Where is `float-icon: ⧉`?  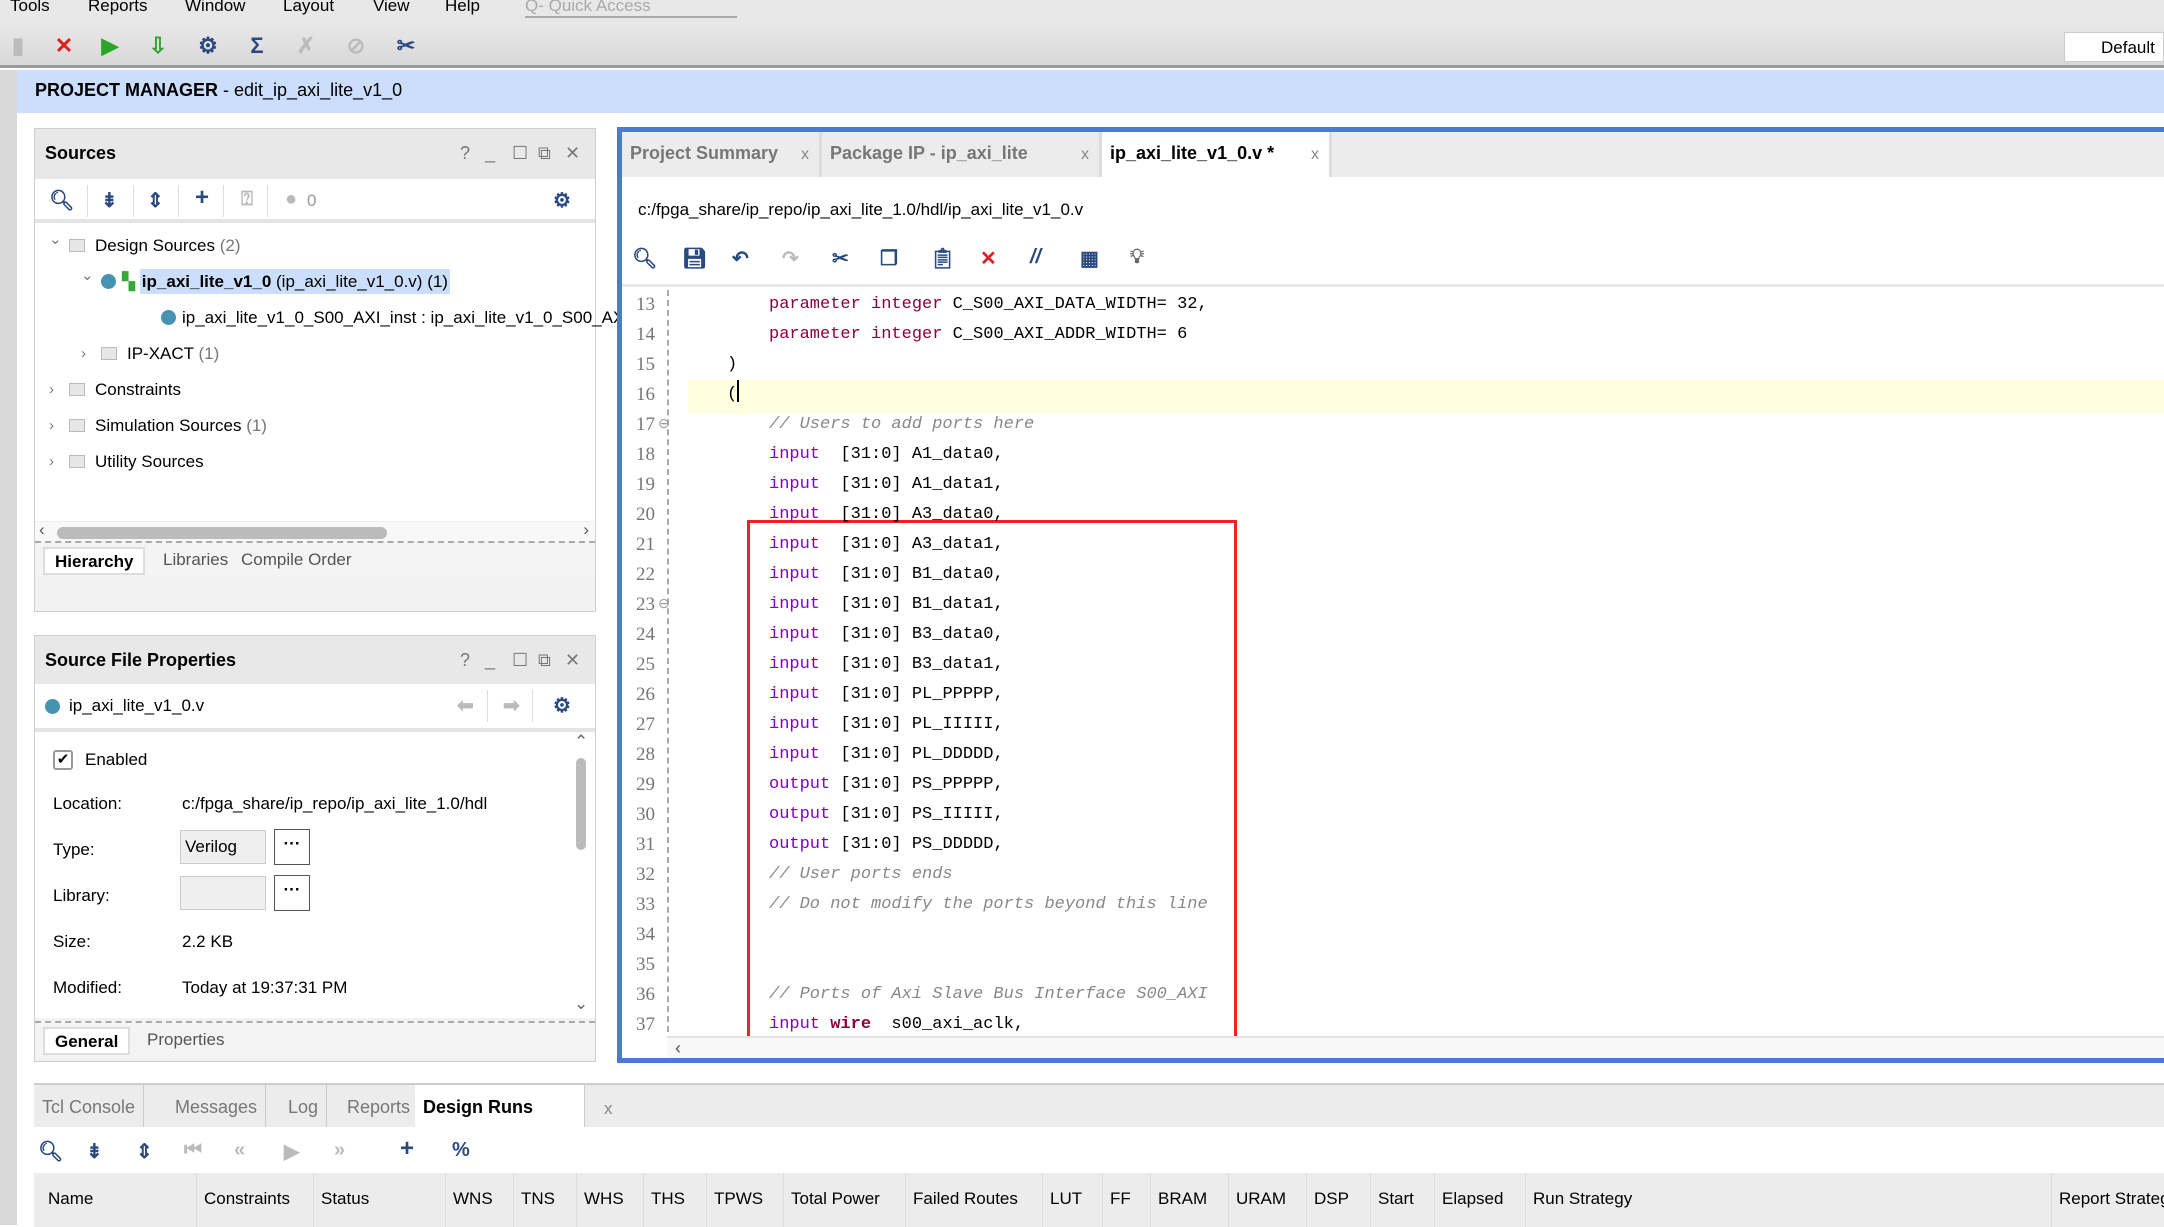 float-icon: ⧉ is located at coordinates (544, 660).